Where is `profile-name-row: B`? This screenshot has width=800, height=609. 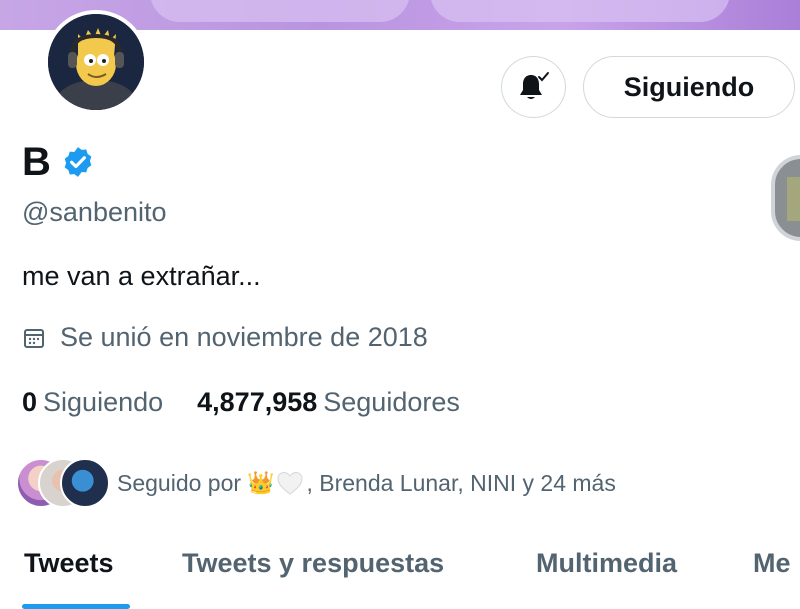 profile-name-row: B is located at coordinates (58, 162).